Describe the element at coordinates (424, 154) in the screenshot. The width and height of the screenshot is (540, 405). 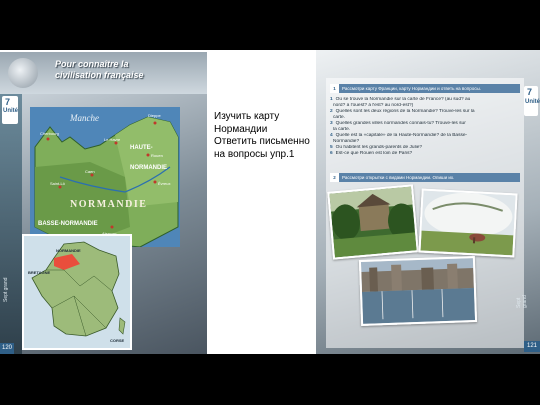
I see `question-line: 6 Est-ce que Rouen est loin de Paris?` at that location.